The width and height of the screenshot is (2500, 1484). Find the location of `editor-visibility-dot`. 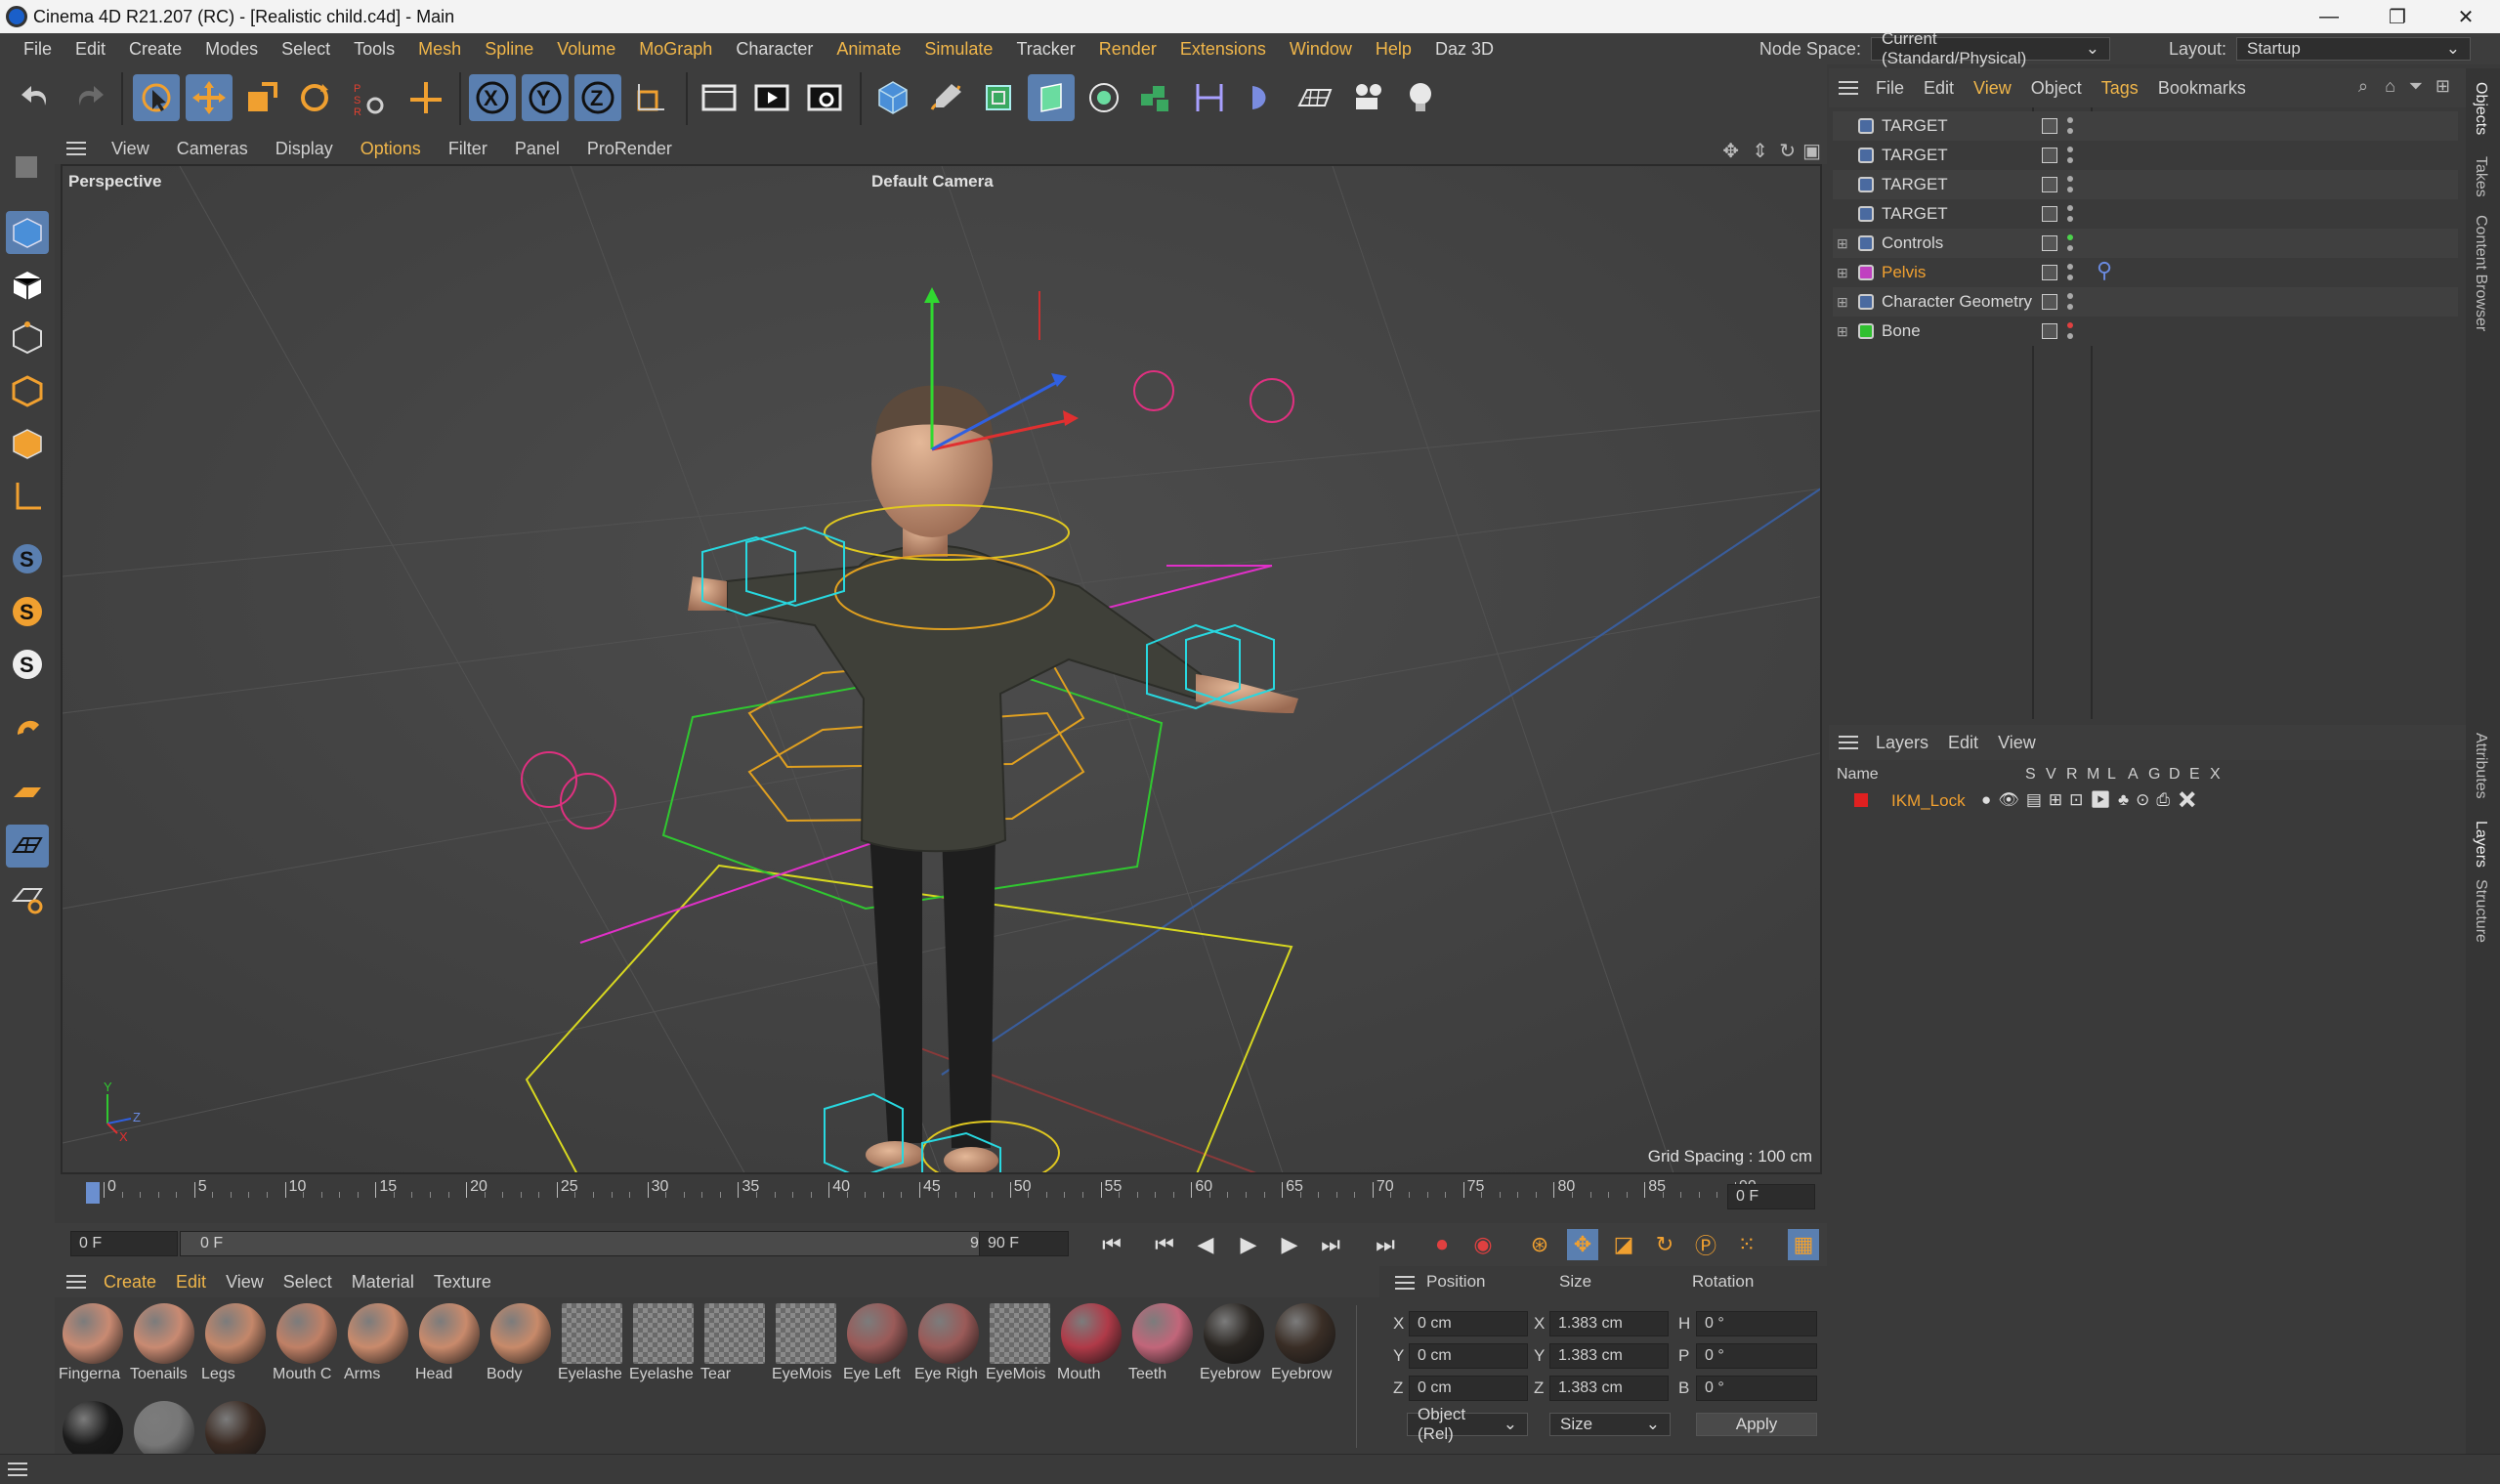

editor-visibility-dot is located at coordinates (2070, 296).